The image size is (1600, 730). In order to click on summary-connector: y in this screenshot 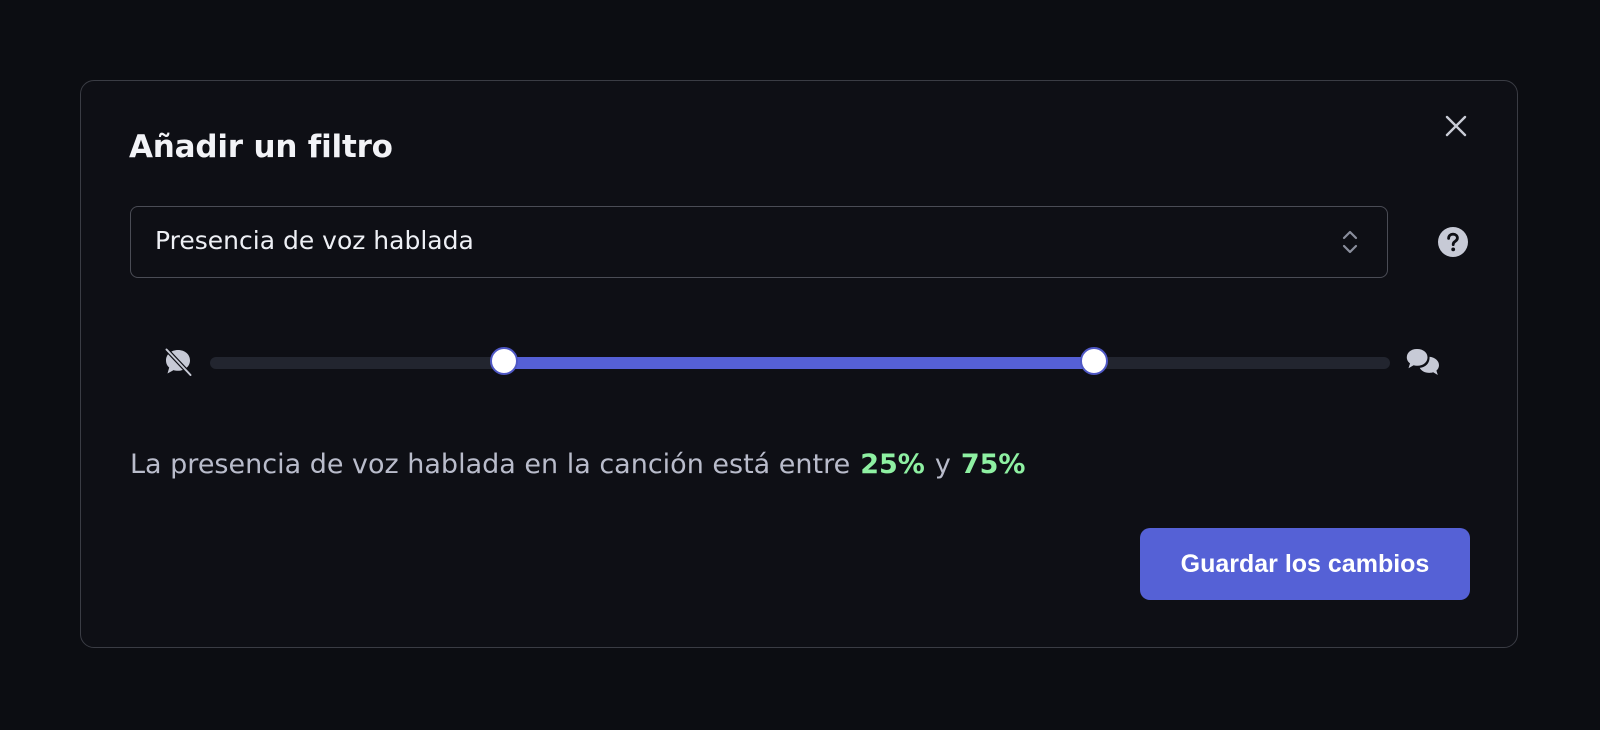, I will do `click(942, 464)`.